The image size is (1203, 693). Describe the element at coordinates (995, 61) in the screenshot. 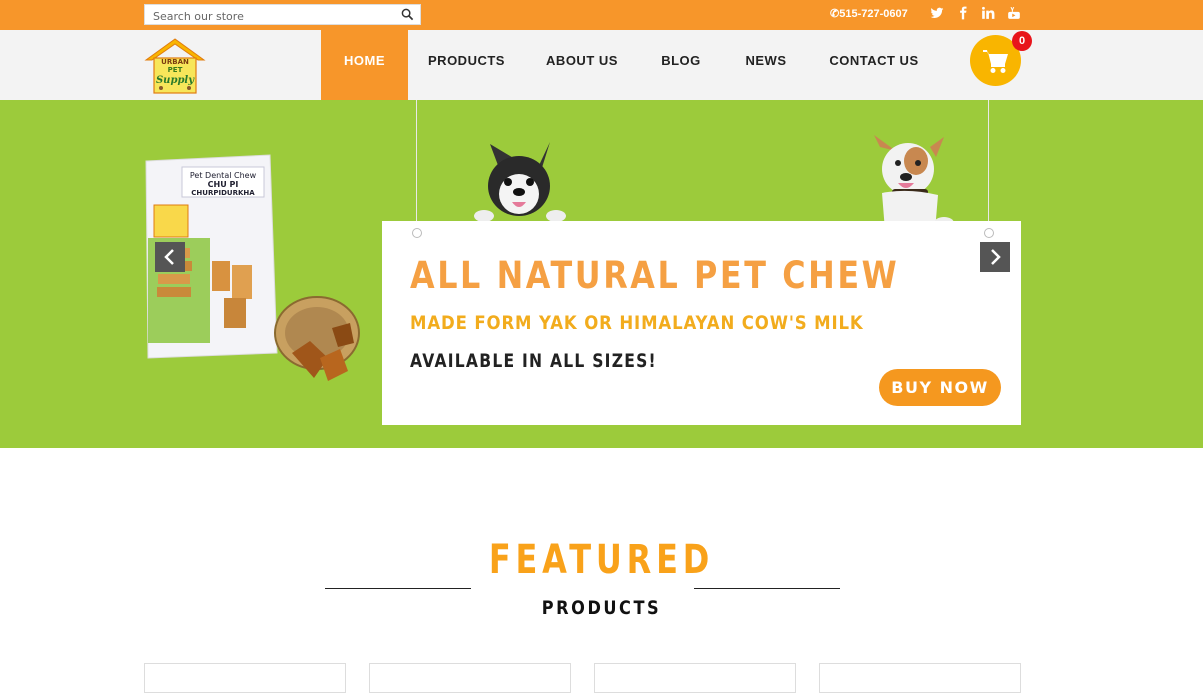

I see `cart-icon` at that location.